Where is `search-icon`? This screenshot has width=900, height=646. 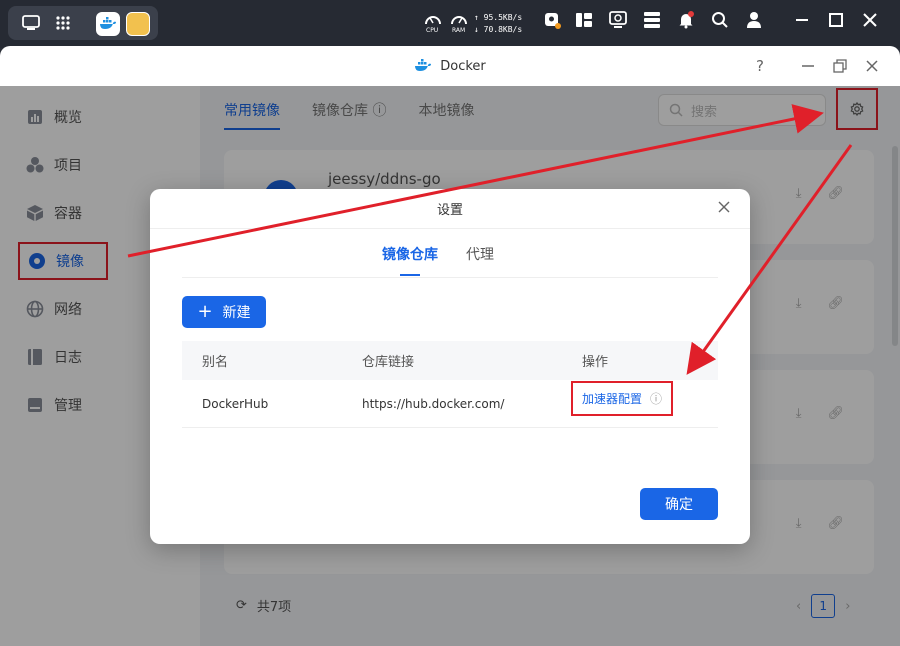
search-icon is located at coordinates (720, 20).